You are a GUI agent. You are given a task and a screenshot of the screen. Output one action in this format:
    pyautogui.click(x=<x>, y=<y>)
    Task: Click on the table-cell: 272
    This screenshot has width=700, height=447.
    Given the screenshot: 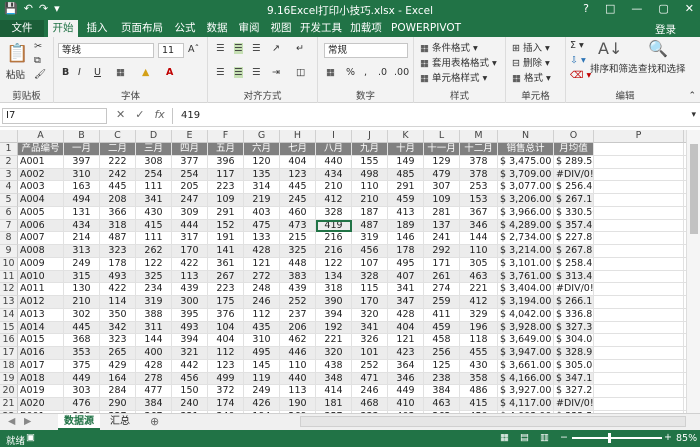 What is the action you would take?
    pyautogui.click(x=262, y=277)
    